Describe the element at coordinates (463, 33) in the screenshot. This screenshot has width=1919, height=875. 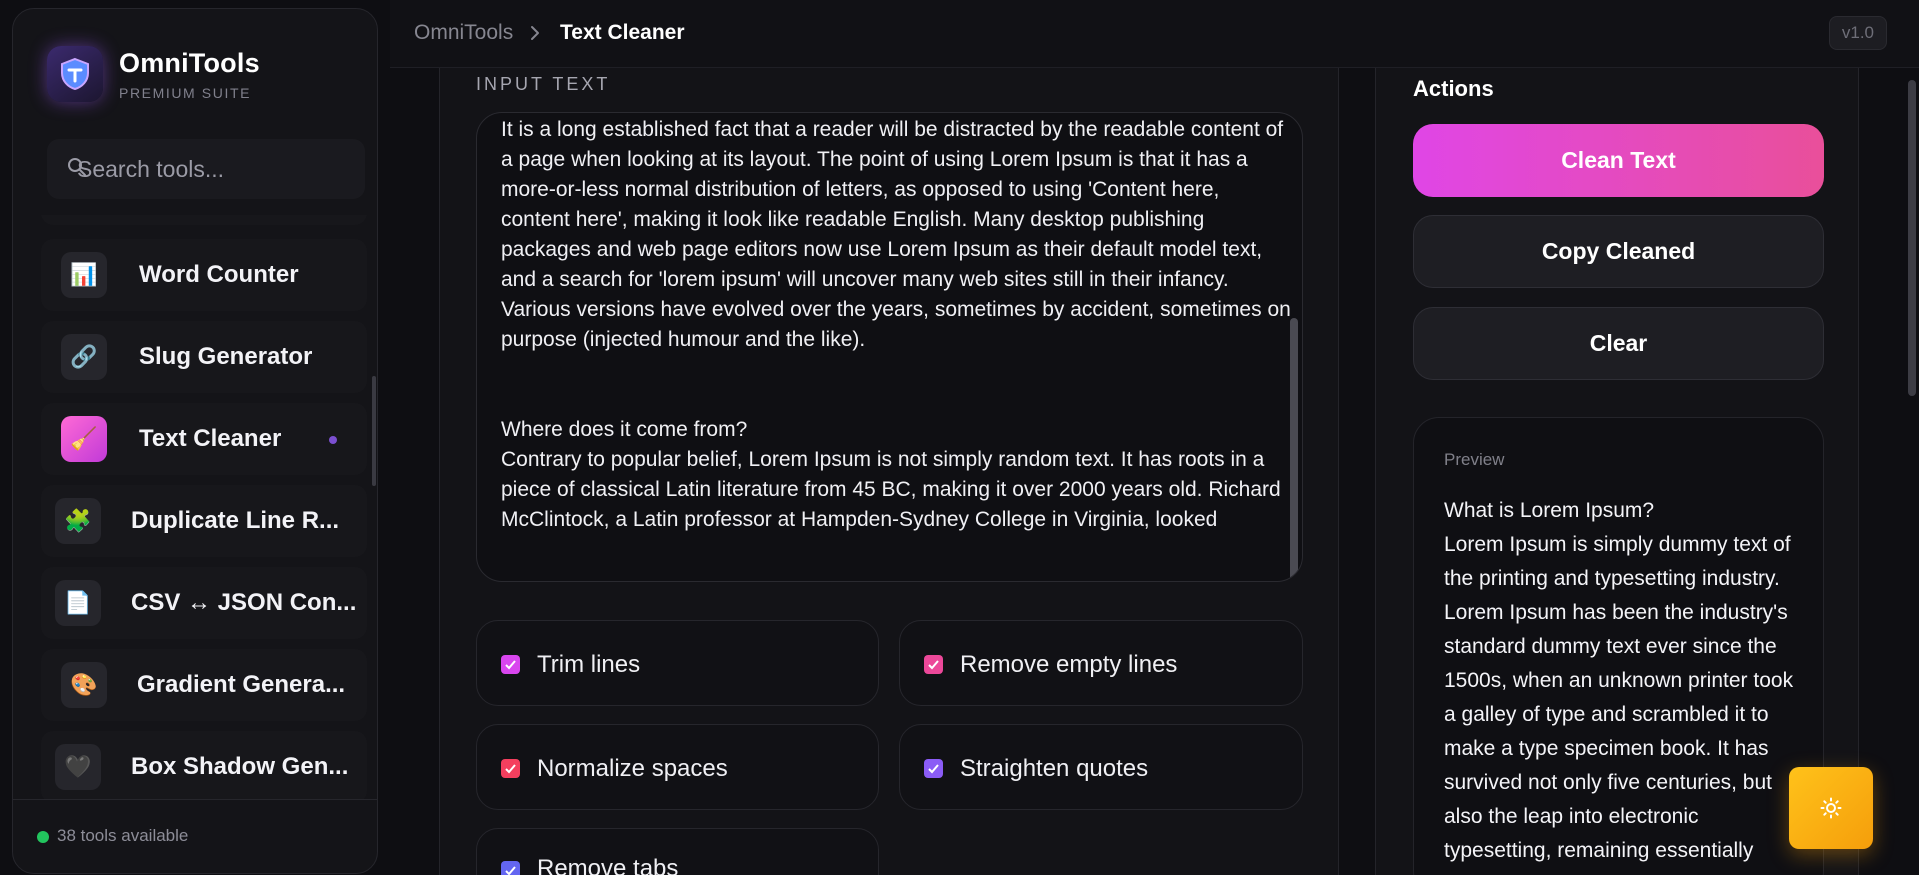
I see `breadcrumb-root: OmniTools` at that location.